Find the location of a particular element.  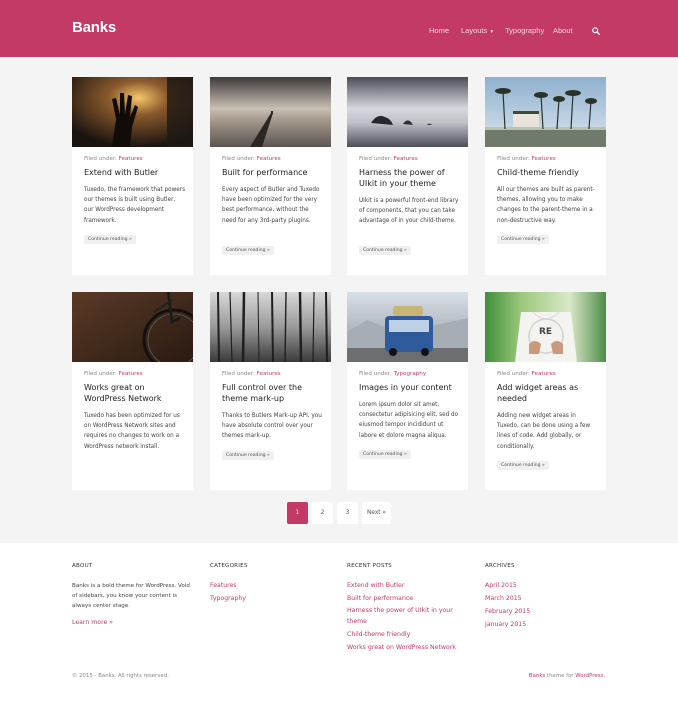

pagination-page-1: 1 is located at coordinates (297, 513).